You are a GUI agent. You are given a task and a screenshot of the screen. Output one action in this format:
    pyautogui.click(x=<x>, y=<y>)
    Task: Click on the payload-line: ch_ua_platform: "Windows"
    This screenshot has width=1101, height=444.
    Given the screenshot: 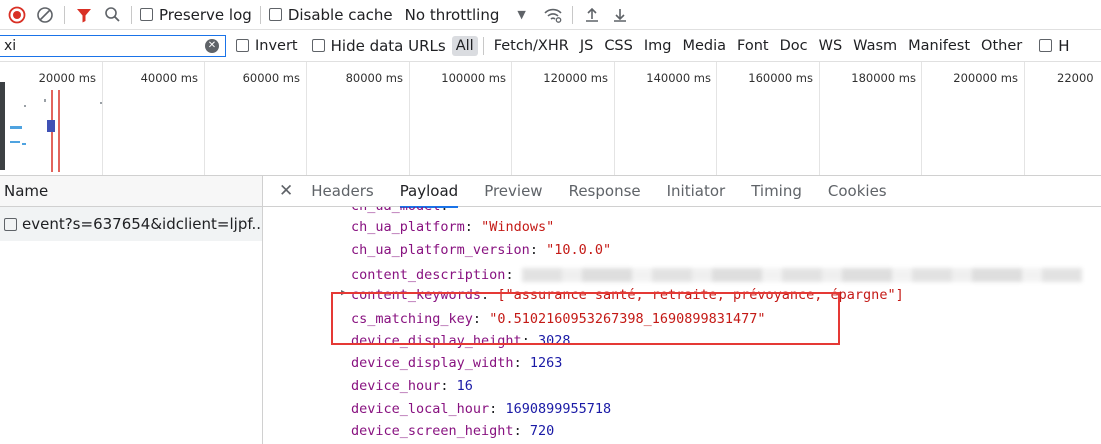 What is the action you would take?
    pyautogui.click(x=453, y=227)
    